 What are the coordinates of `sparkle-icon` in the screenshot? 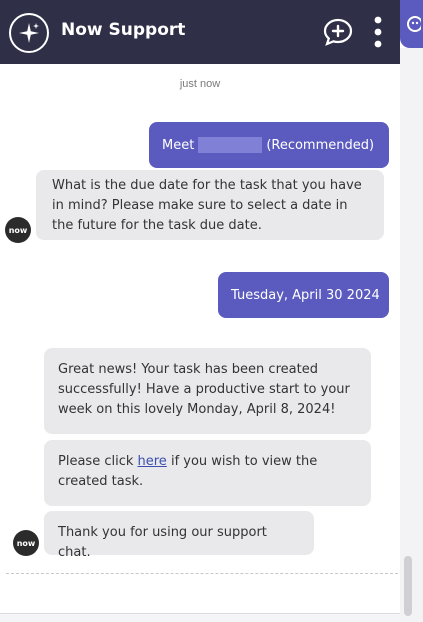 It's located at (29, 33).